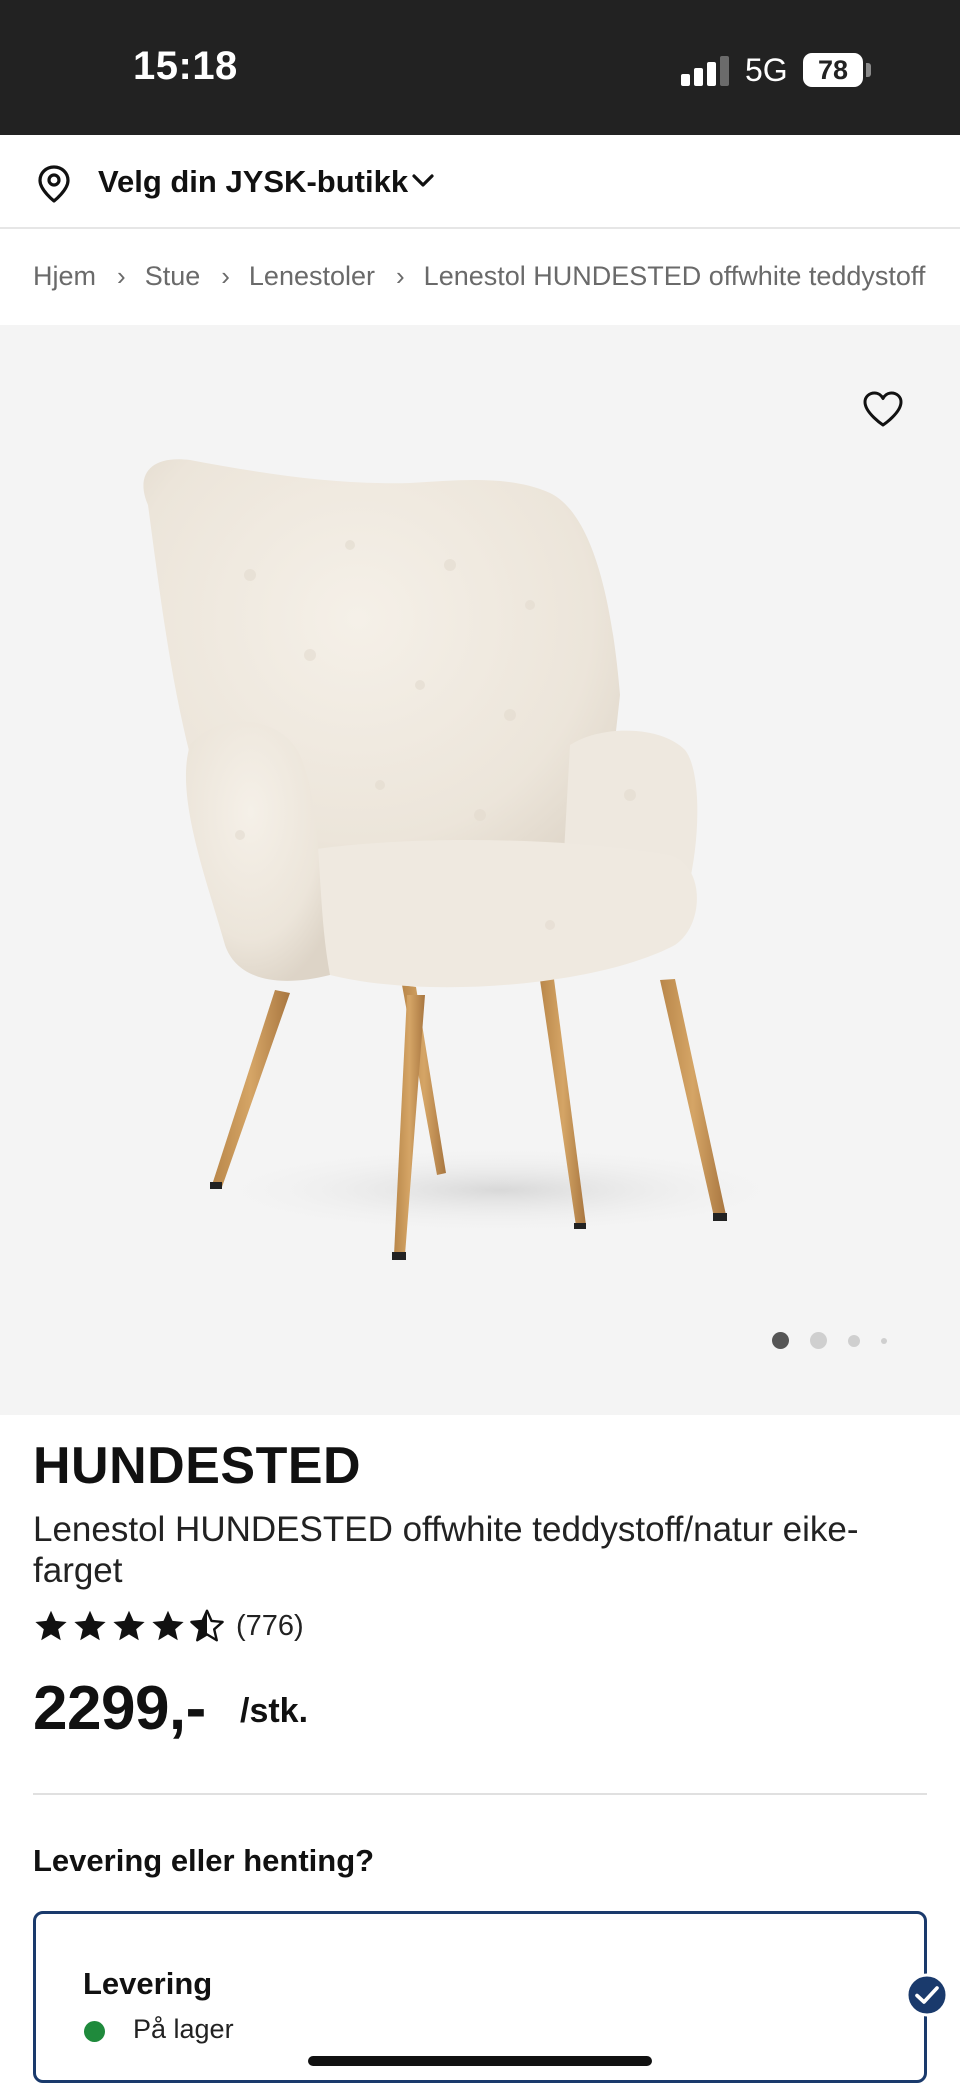  What do you see at coordinates (312, 276) in the screenshot?
I see `breadcrumb-item-lenestoler: Lenestoler` at bounding box center [312, 276].